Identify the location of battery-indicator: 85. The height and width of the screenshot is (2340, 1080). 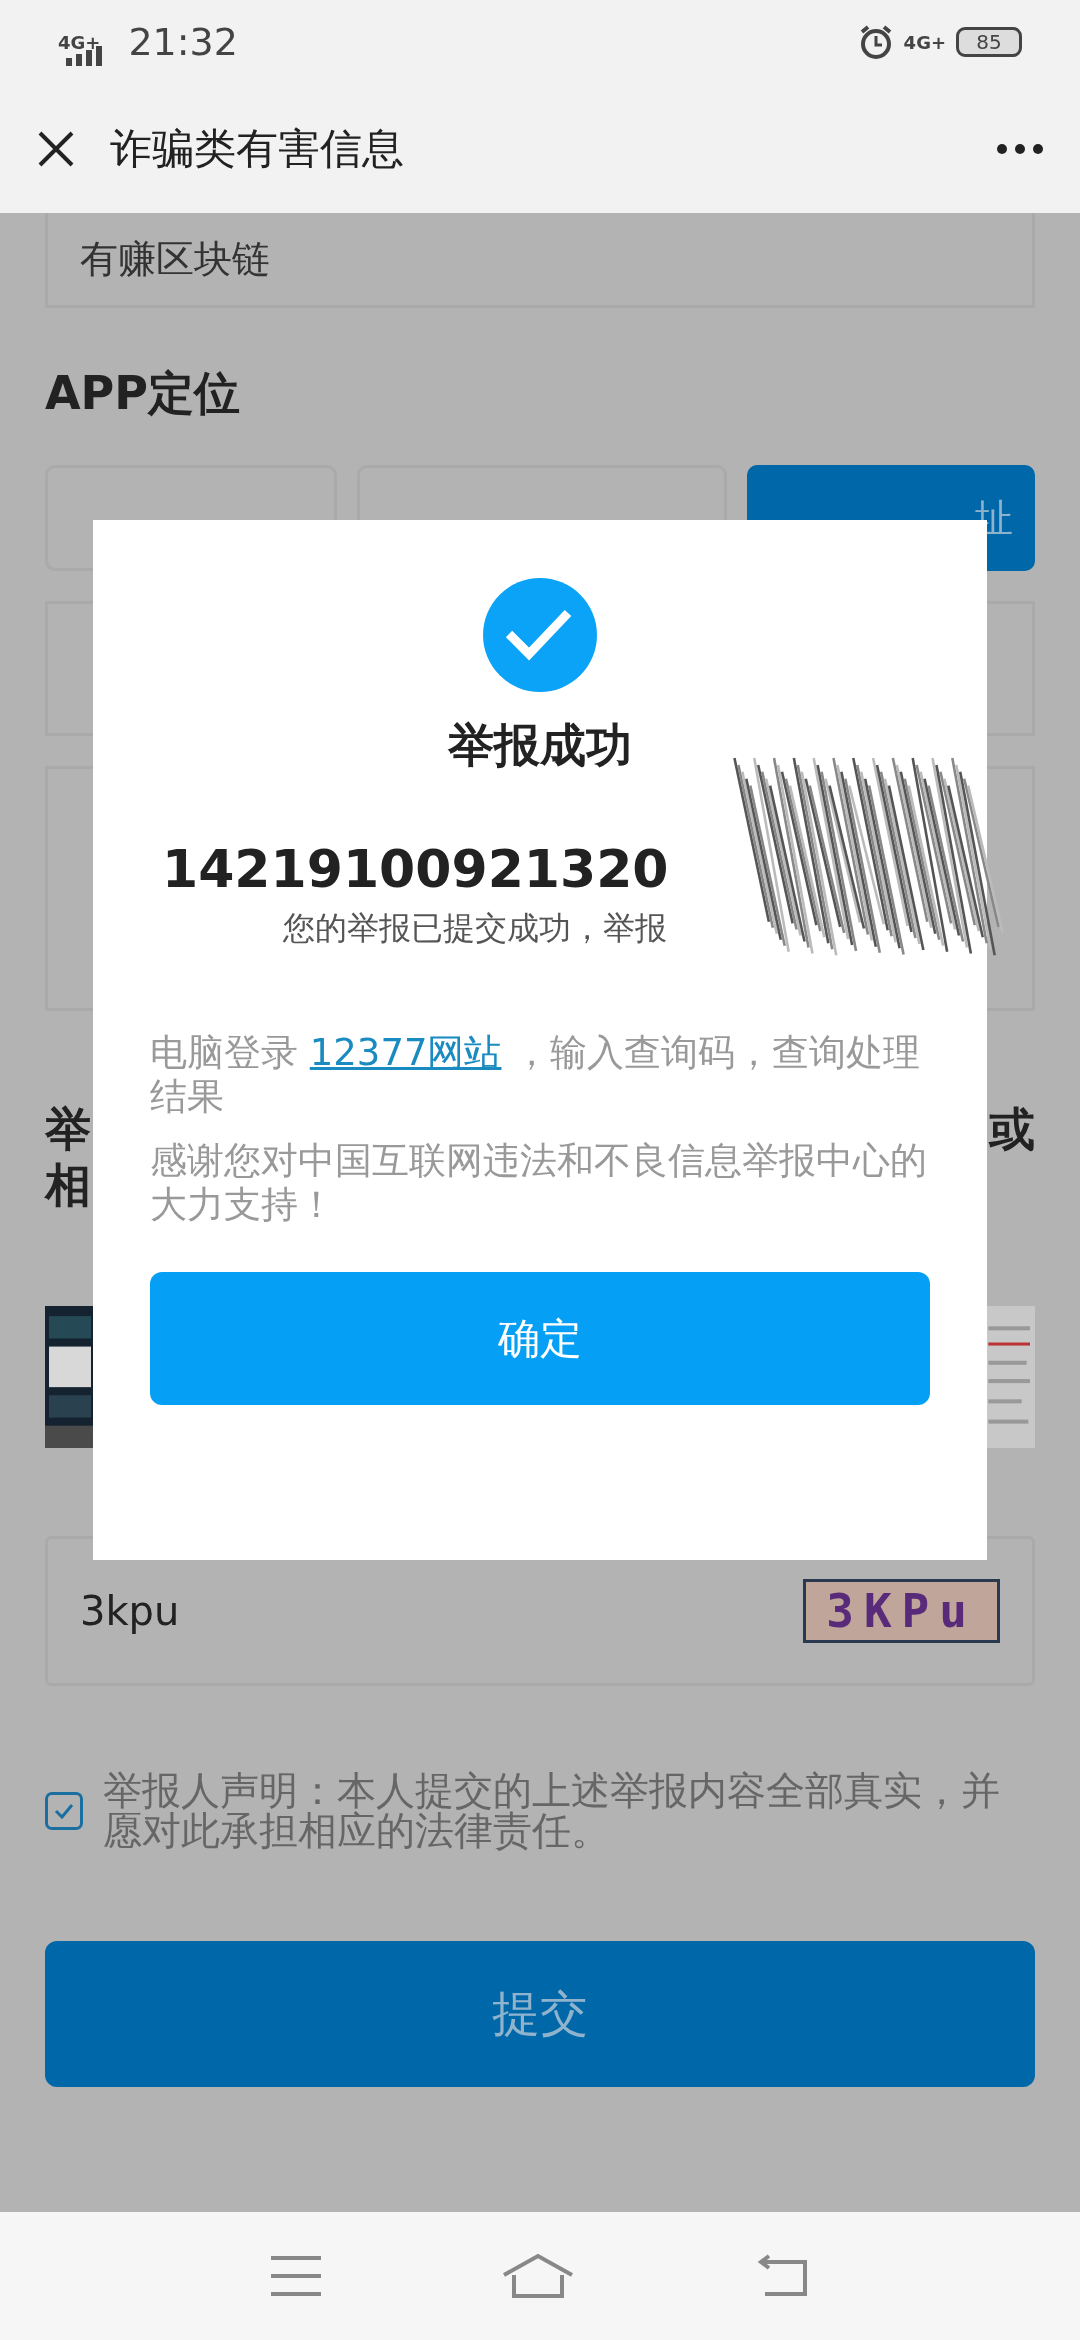
(989, 42).